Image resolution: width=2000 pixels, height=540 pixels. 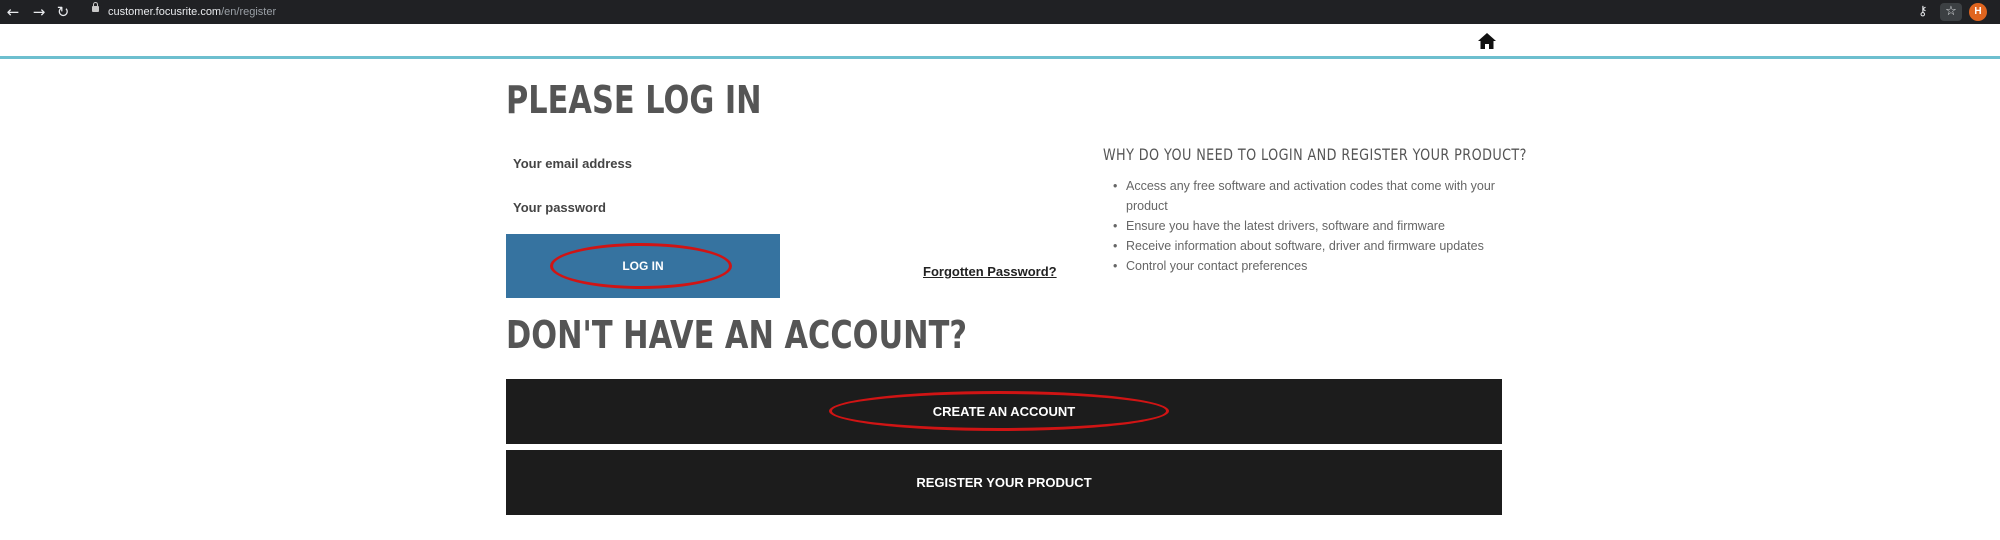 What do you see at coordinates (39, 12) in the screenshot?
I see `forward-arrow-icon: →` at bounding box center [39, 12].